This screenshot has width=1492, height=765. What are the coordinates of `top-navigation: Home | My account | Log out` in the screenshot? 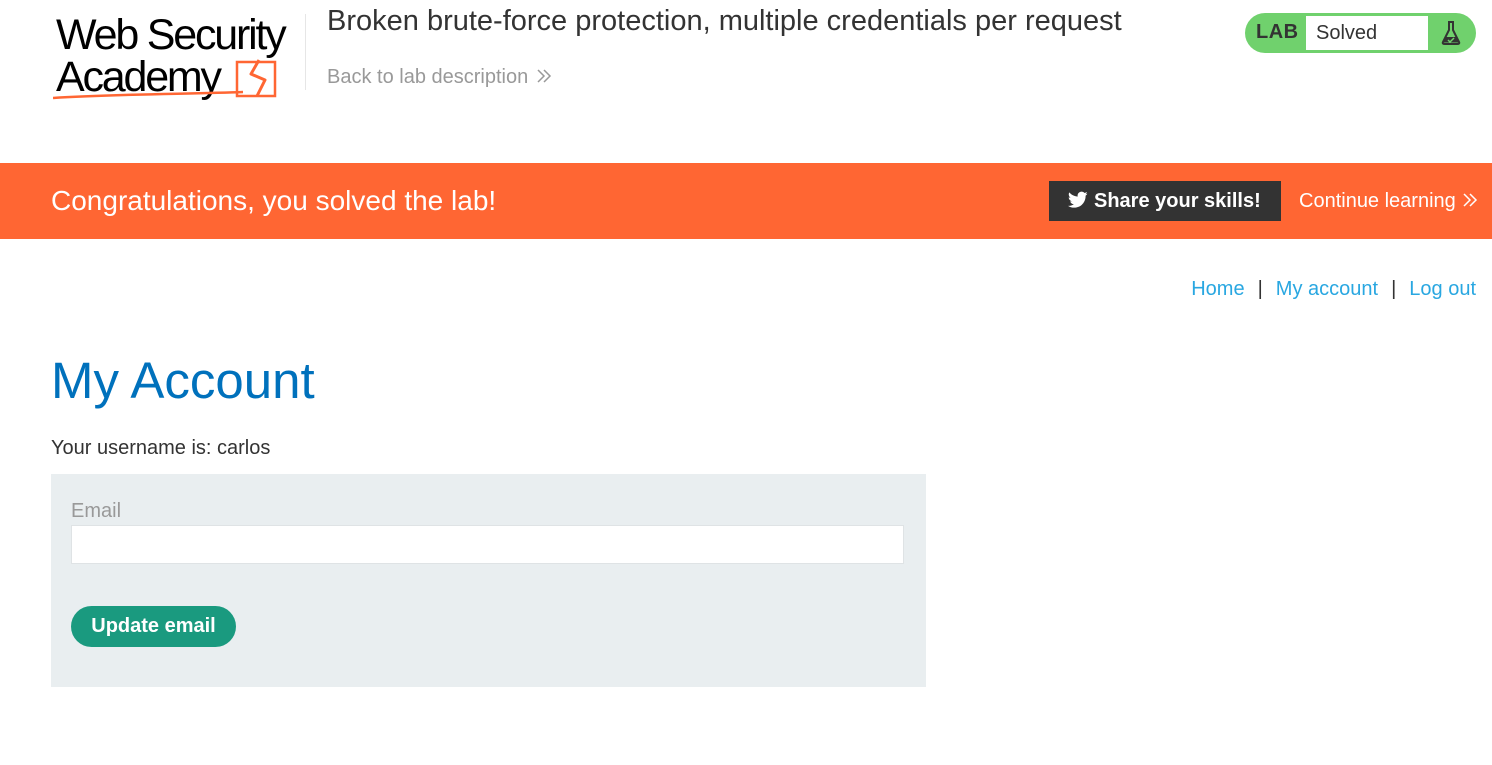 It's located at (1333, 289).